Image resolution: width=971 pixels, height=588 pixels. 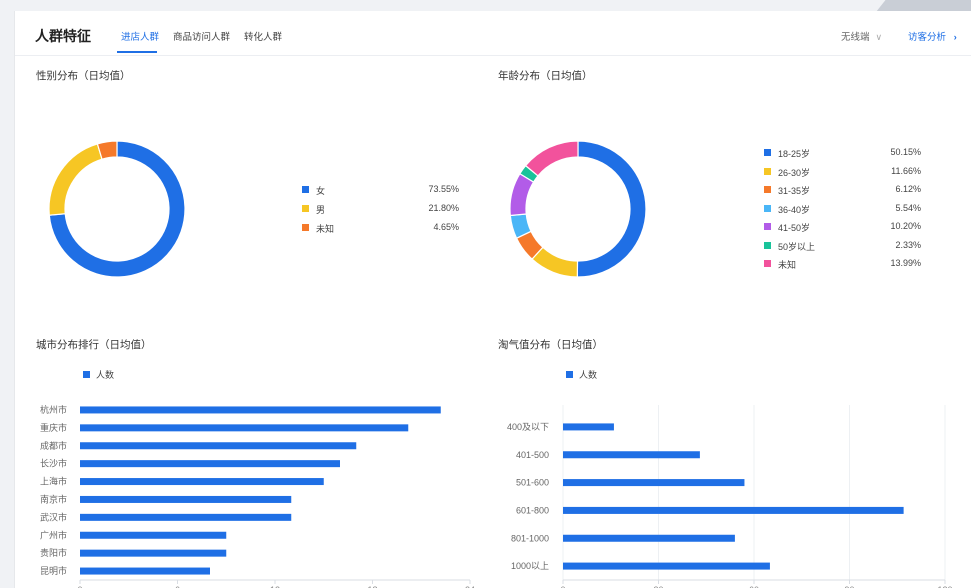 I want to click on gender-chart-title: 性别分布（日均值）, so click(x=83, y=76).